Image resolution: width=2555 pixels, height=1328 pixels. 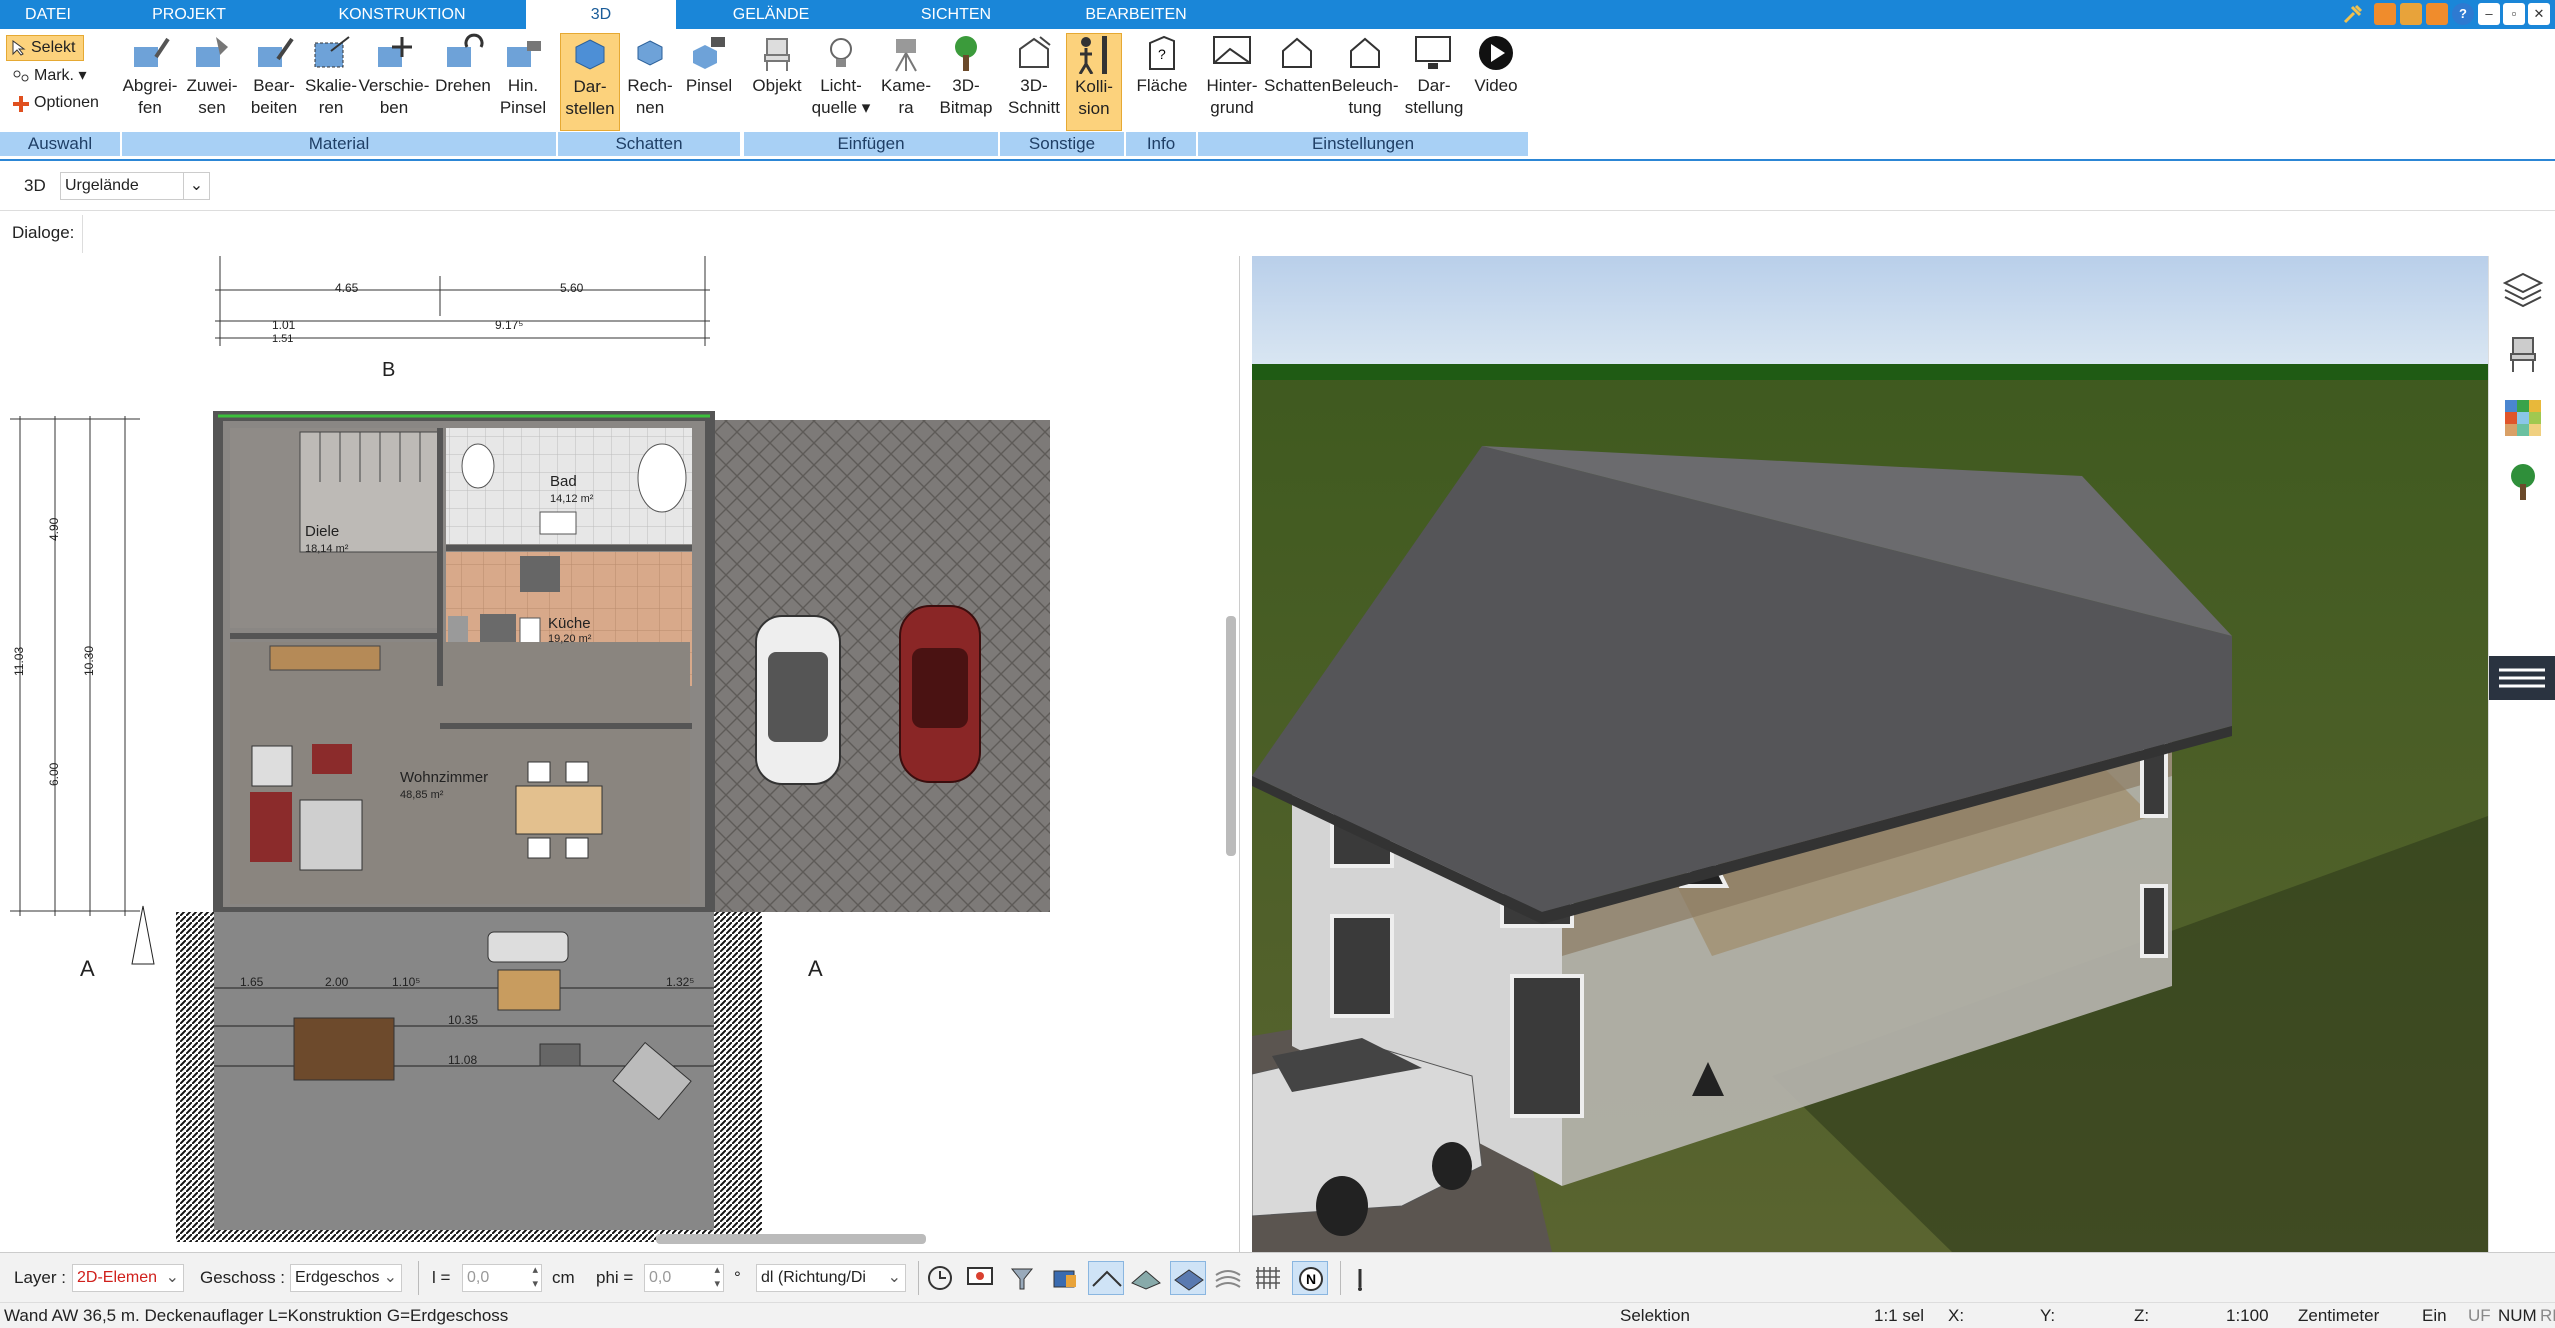 I want to click on monitor-icon, so click(x=980, y=1278).